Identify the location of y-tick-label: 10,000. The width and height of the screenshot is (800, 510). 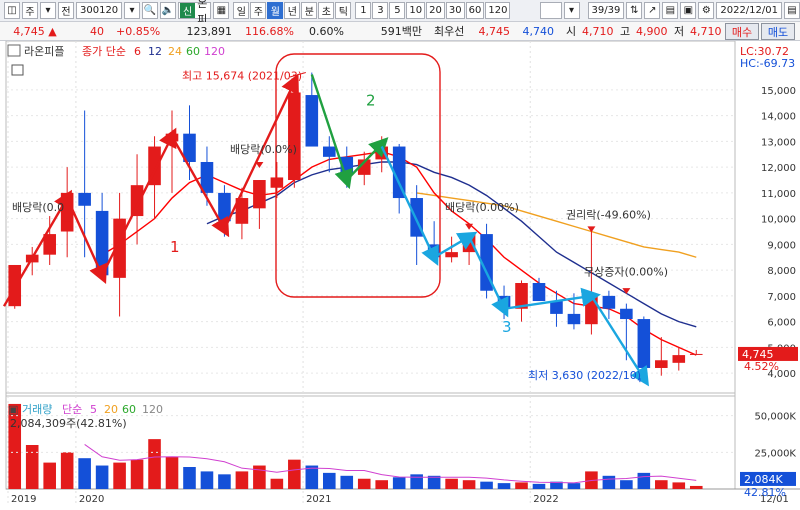
(778, 220).